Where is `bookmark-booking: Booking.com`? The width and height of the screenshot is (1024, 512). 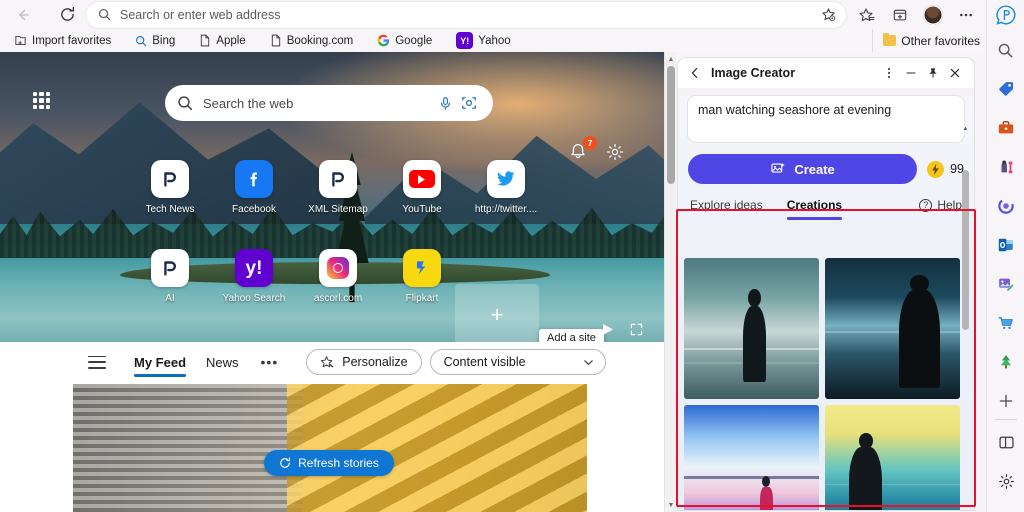 bookmark-booking: Booking.com is located at coordinates (311, 40).